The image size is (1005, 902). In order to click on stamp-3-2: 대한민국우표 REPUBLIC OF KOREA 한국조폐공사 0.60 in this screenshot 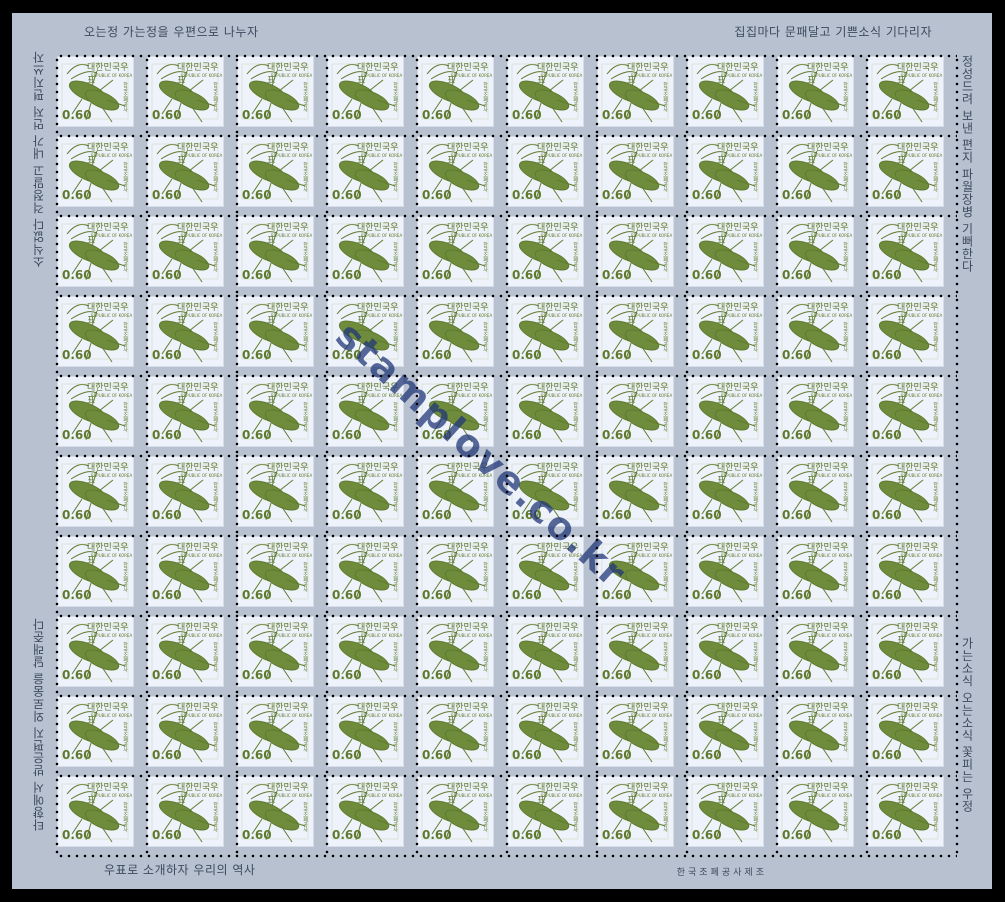, I will do `click(185, 251)`.